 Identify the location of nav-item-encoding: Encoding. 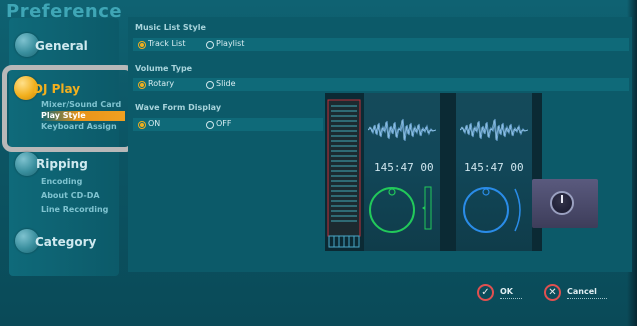
(61, 182).